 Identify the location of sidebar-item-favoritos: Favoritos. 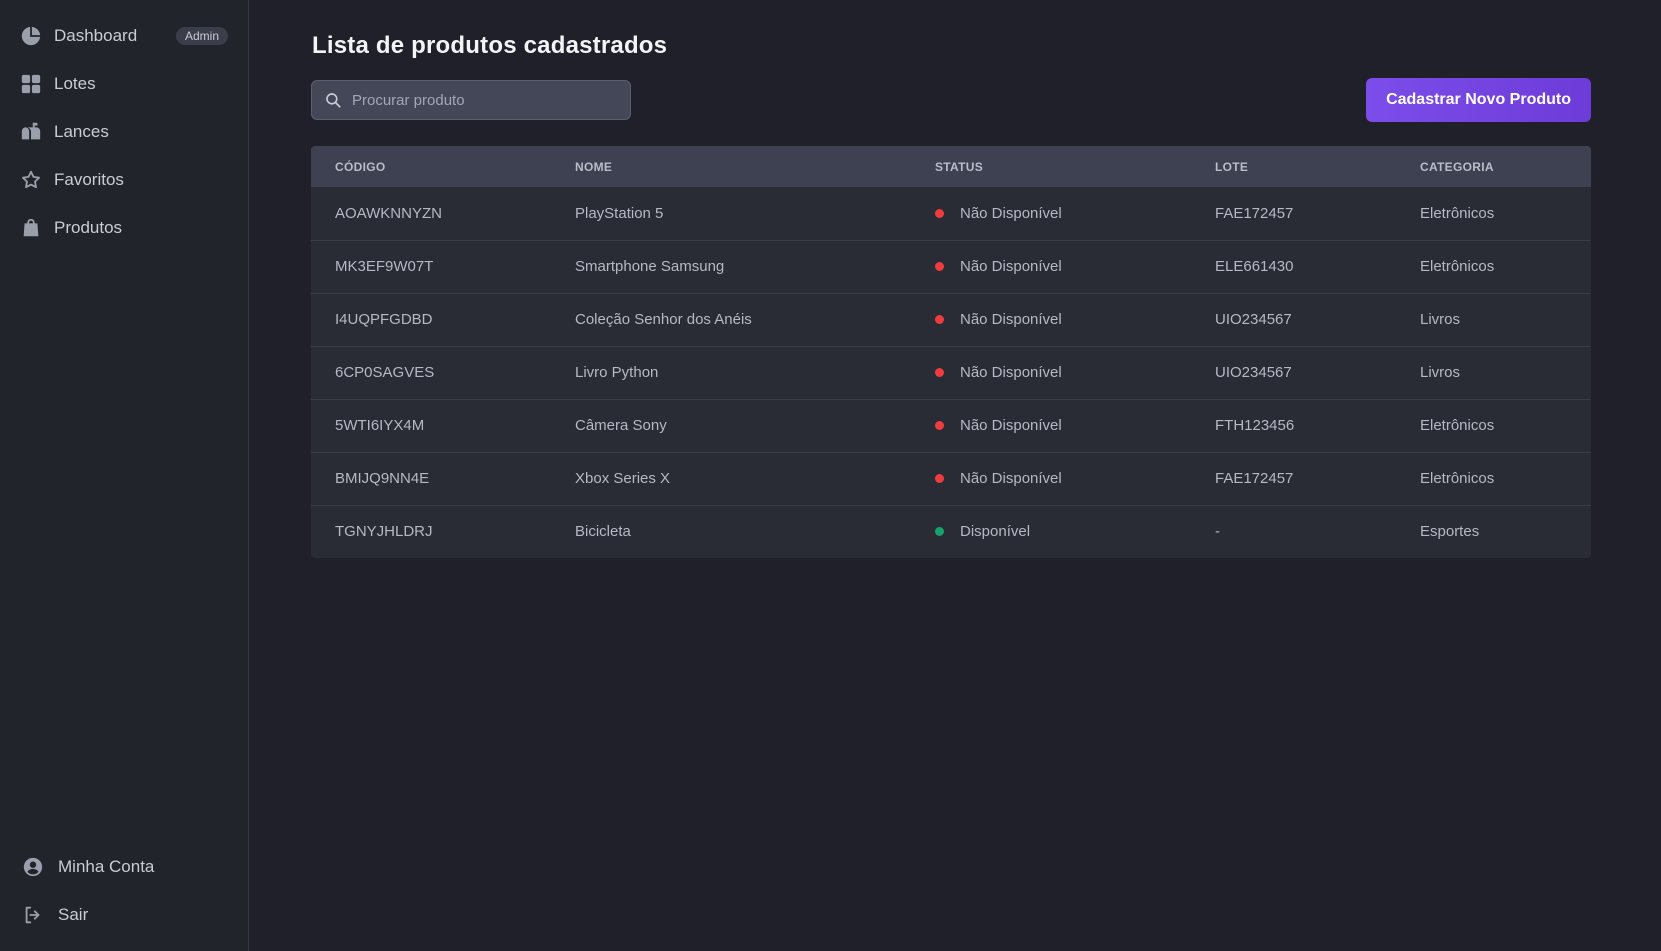
(124, 180).